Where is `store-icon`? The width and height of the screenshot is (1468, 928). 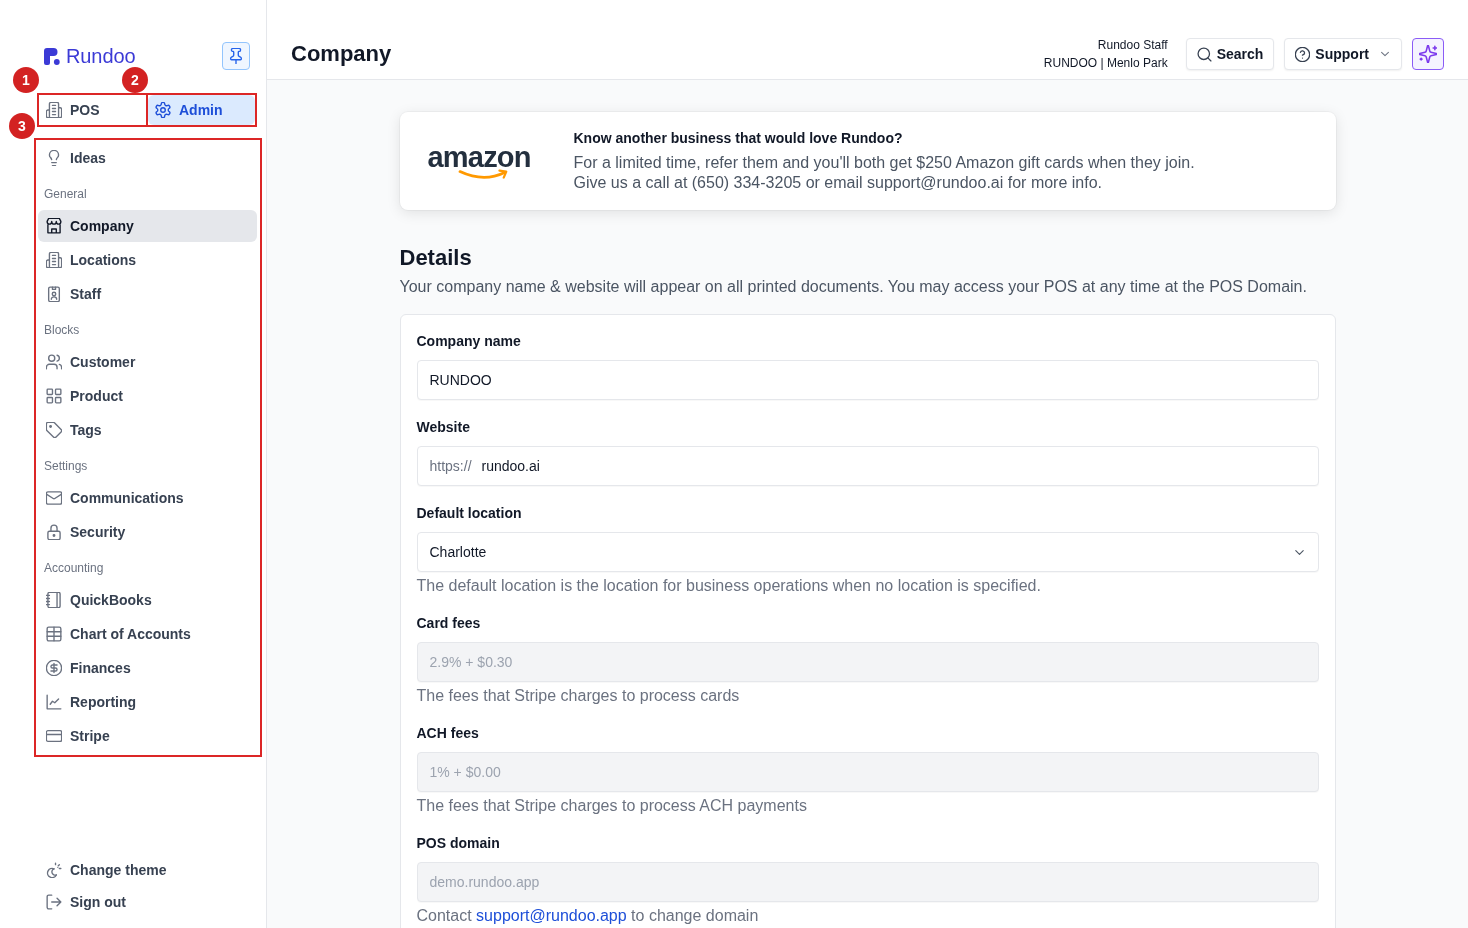
store-icon is located at coordinates (54, 226).